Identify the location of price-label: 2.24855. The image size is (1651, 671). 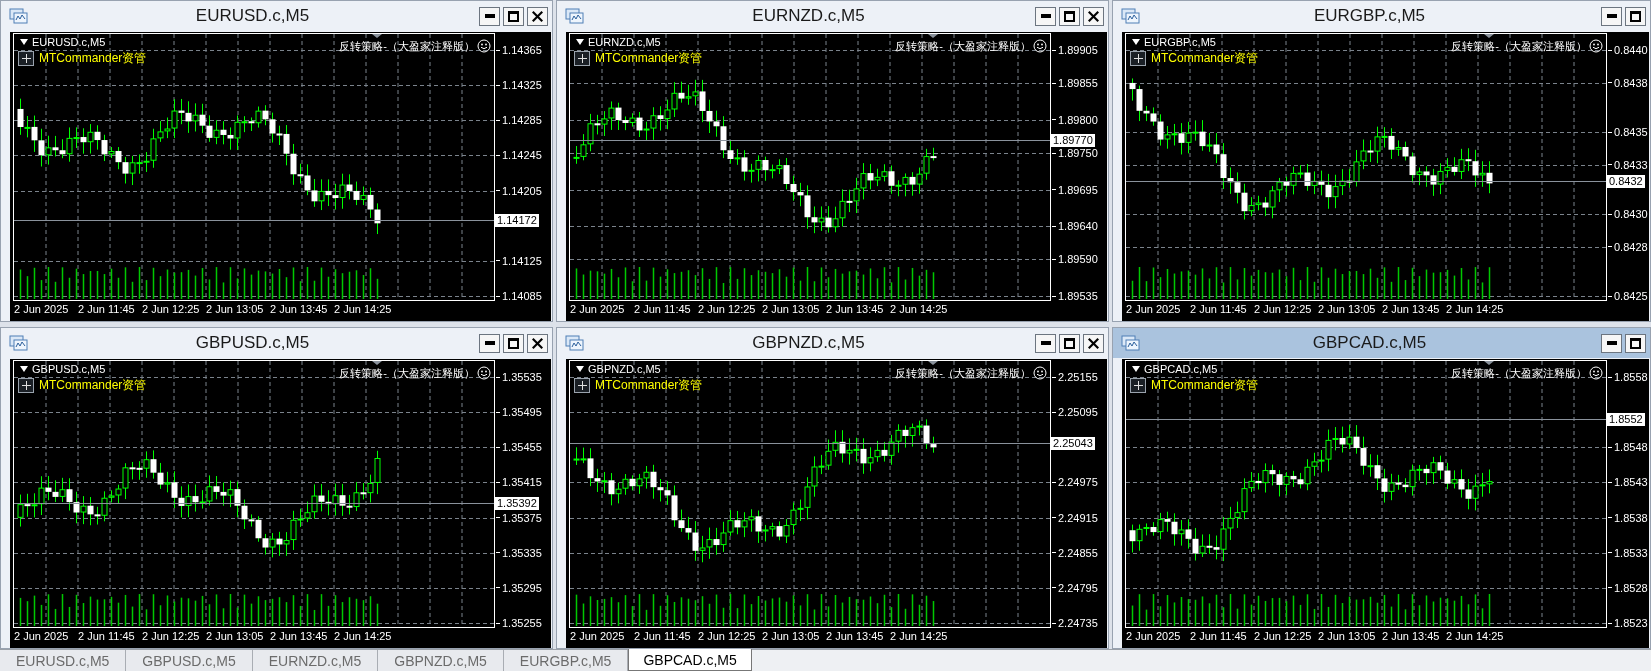
(1078, 552).